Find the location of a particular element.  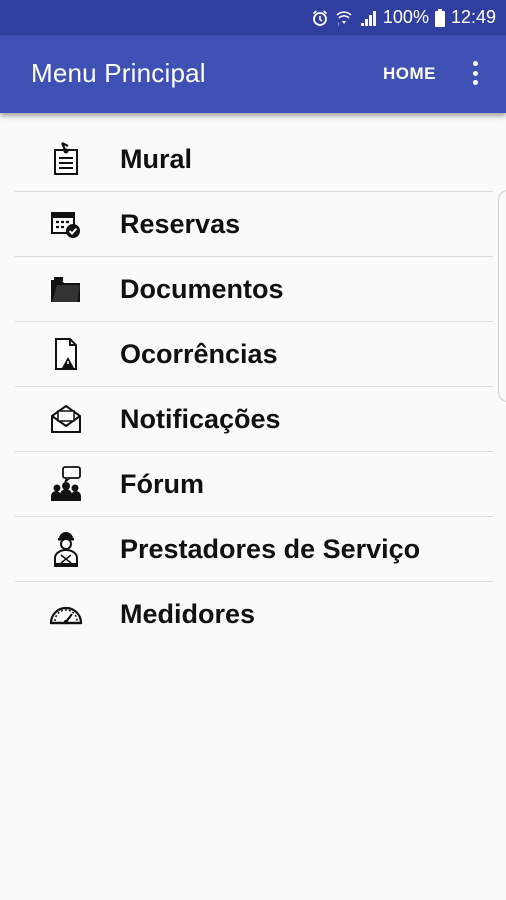

envelope-icon is located at coordinates (66, 419).